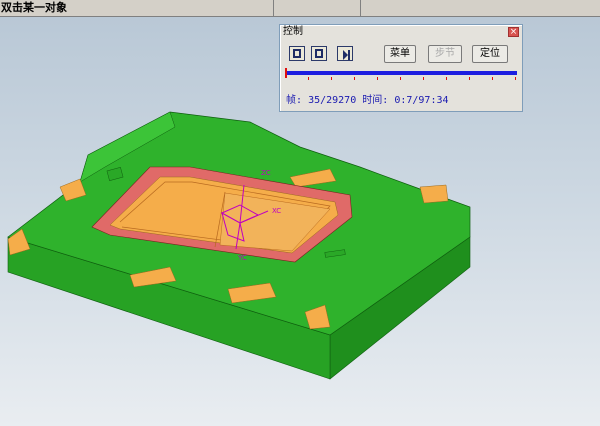  What do you see at coordinates (319, 53) in the screenshot?
I see `pause-icon` at bounding box center [319, 53].